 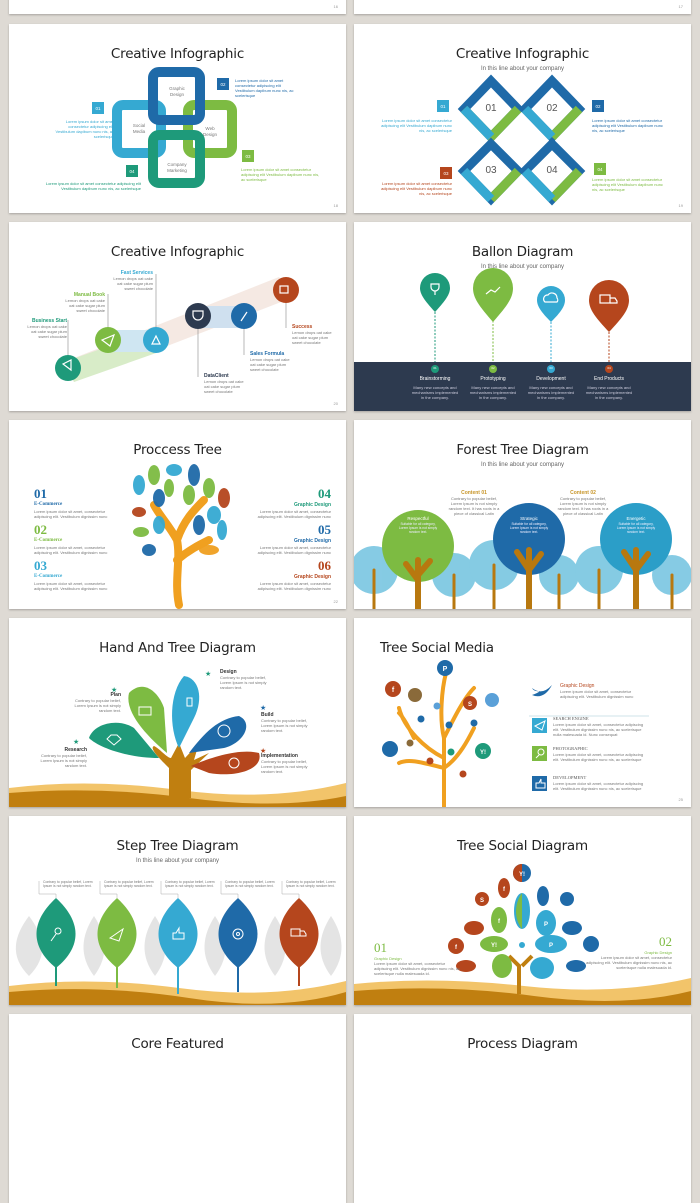 I want to click on page-number: 22, so click(x=335, y=601).